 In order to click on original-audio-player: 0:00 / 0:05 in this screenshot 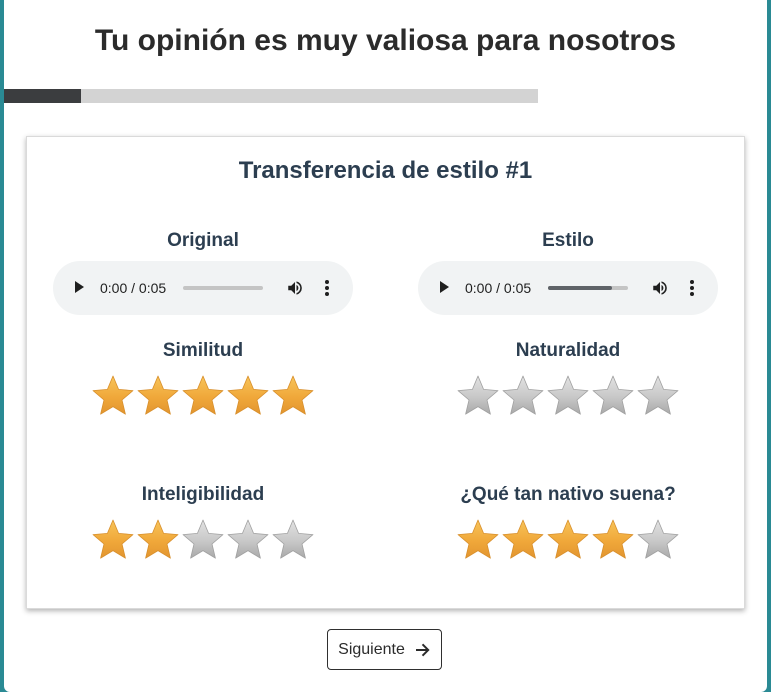, I will do `click(203, 288)`.